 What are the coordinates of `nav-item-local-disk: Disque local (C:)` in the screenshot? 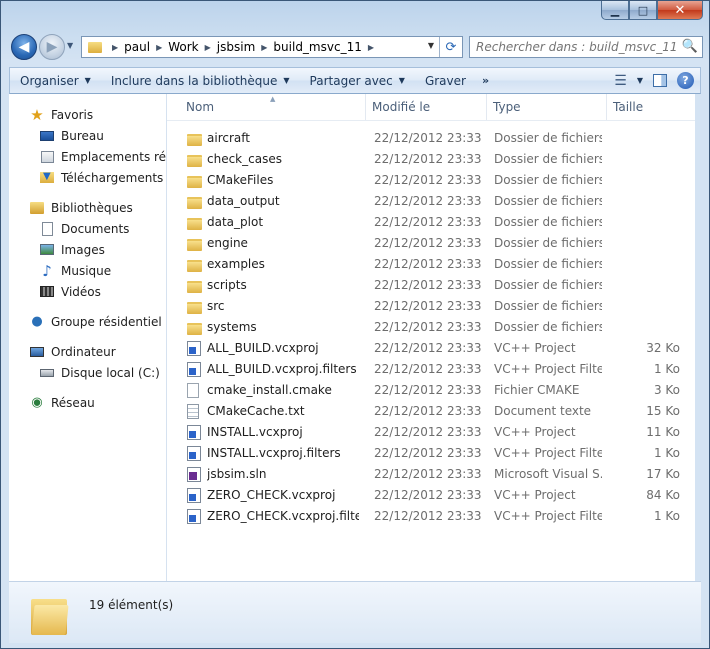 It's located at (87, 372).